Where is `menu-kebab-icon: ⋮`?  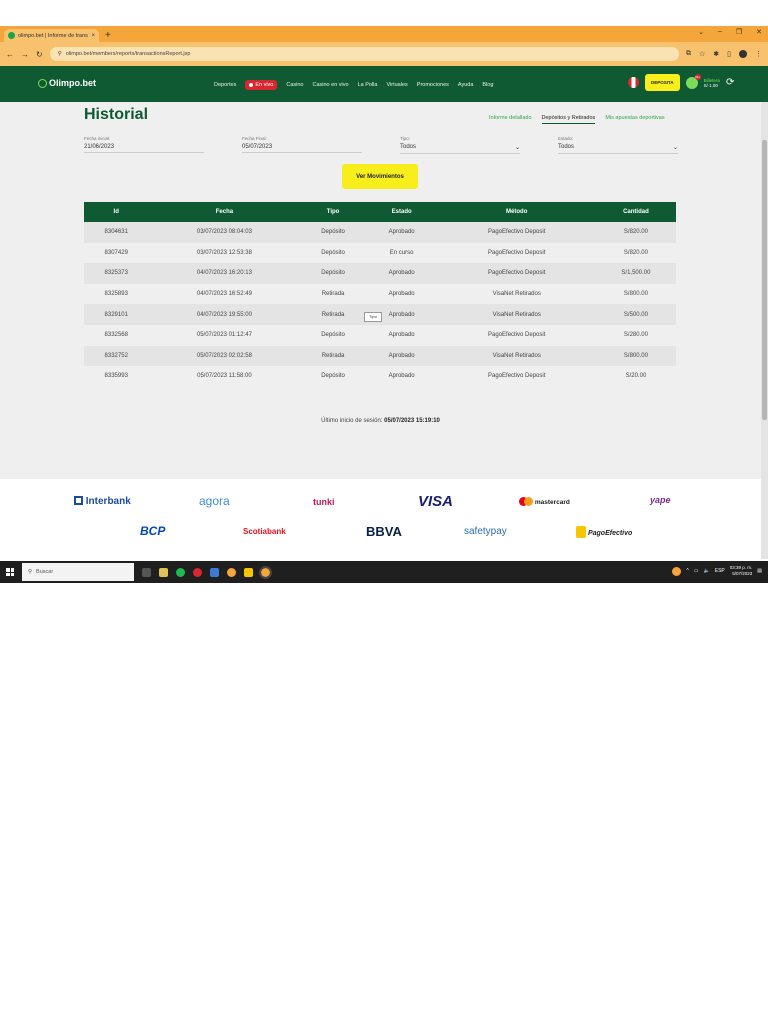 menu-kebab-icon: ⋮ is located at coordinates (758, 54).